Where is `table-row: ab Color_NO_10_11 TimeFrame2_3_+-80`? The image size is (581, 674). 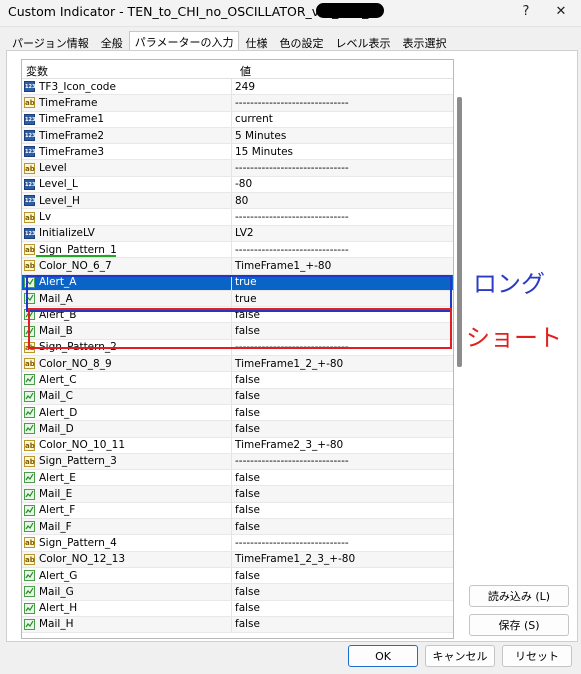 table-row: ab Color_NO_10_11 TimeFrame2_3_+-80 is located at coordinates (237, 445).